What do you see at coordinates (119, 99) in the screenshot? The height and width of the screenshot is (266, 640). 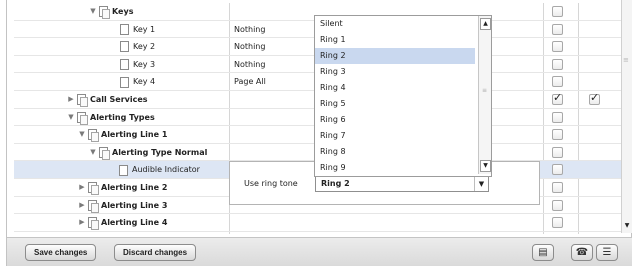 I see `tree-row-label: Call Services` at bounding box center [119, 99].